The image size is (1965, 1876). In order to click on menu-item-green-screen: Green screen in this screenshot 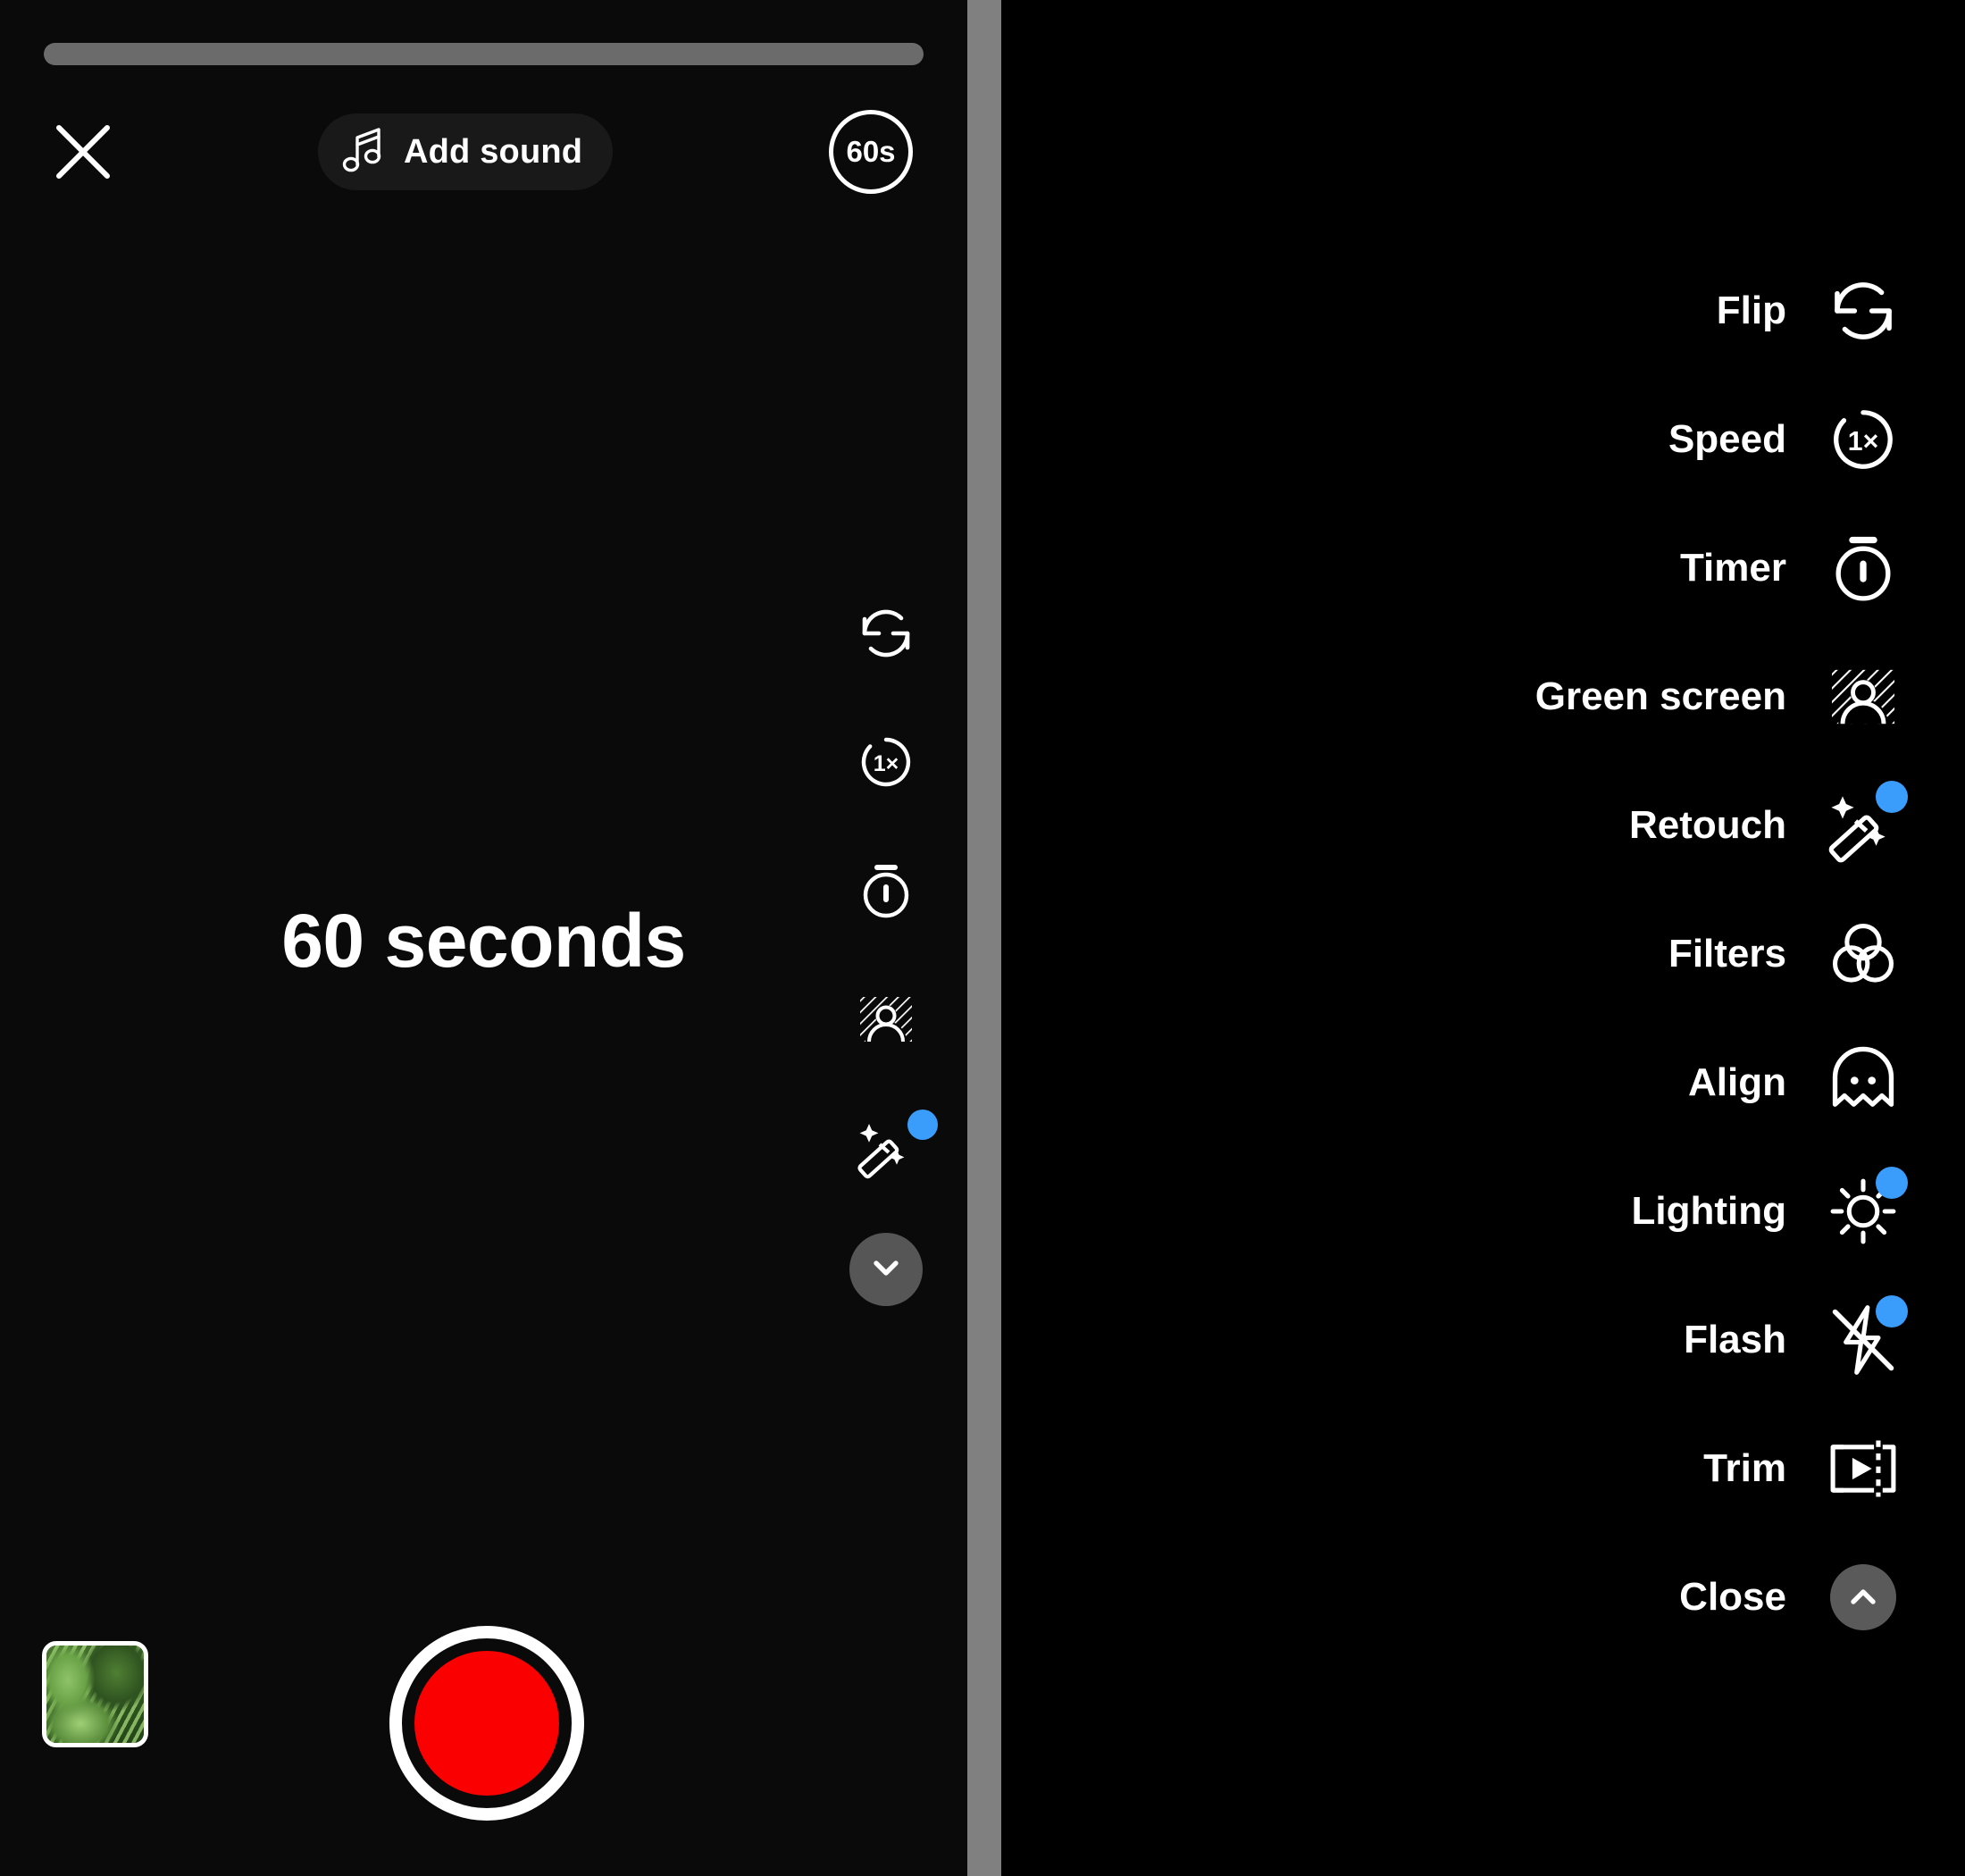, I will do `click(1534, 696)`.